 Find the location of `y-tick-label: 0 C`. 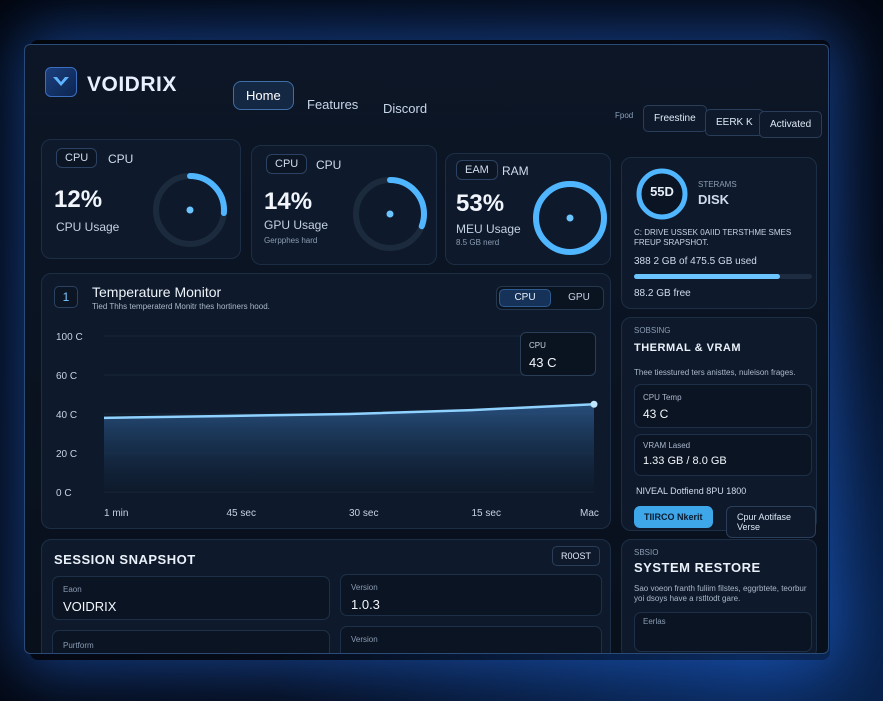

y-tick-label: 0 C is located at coordinates (64, 493).